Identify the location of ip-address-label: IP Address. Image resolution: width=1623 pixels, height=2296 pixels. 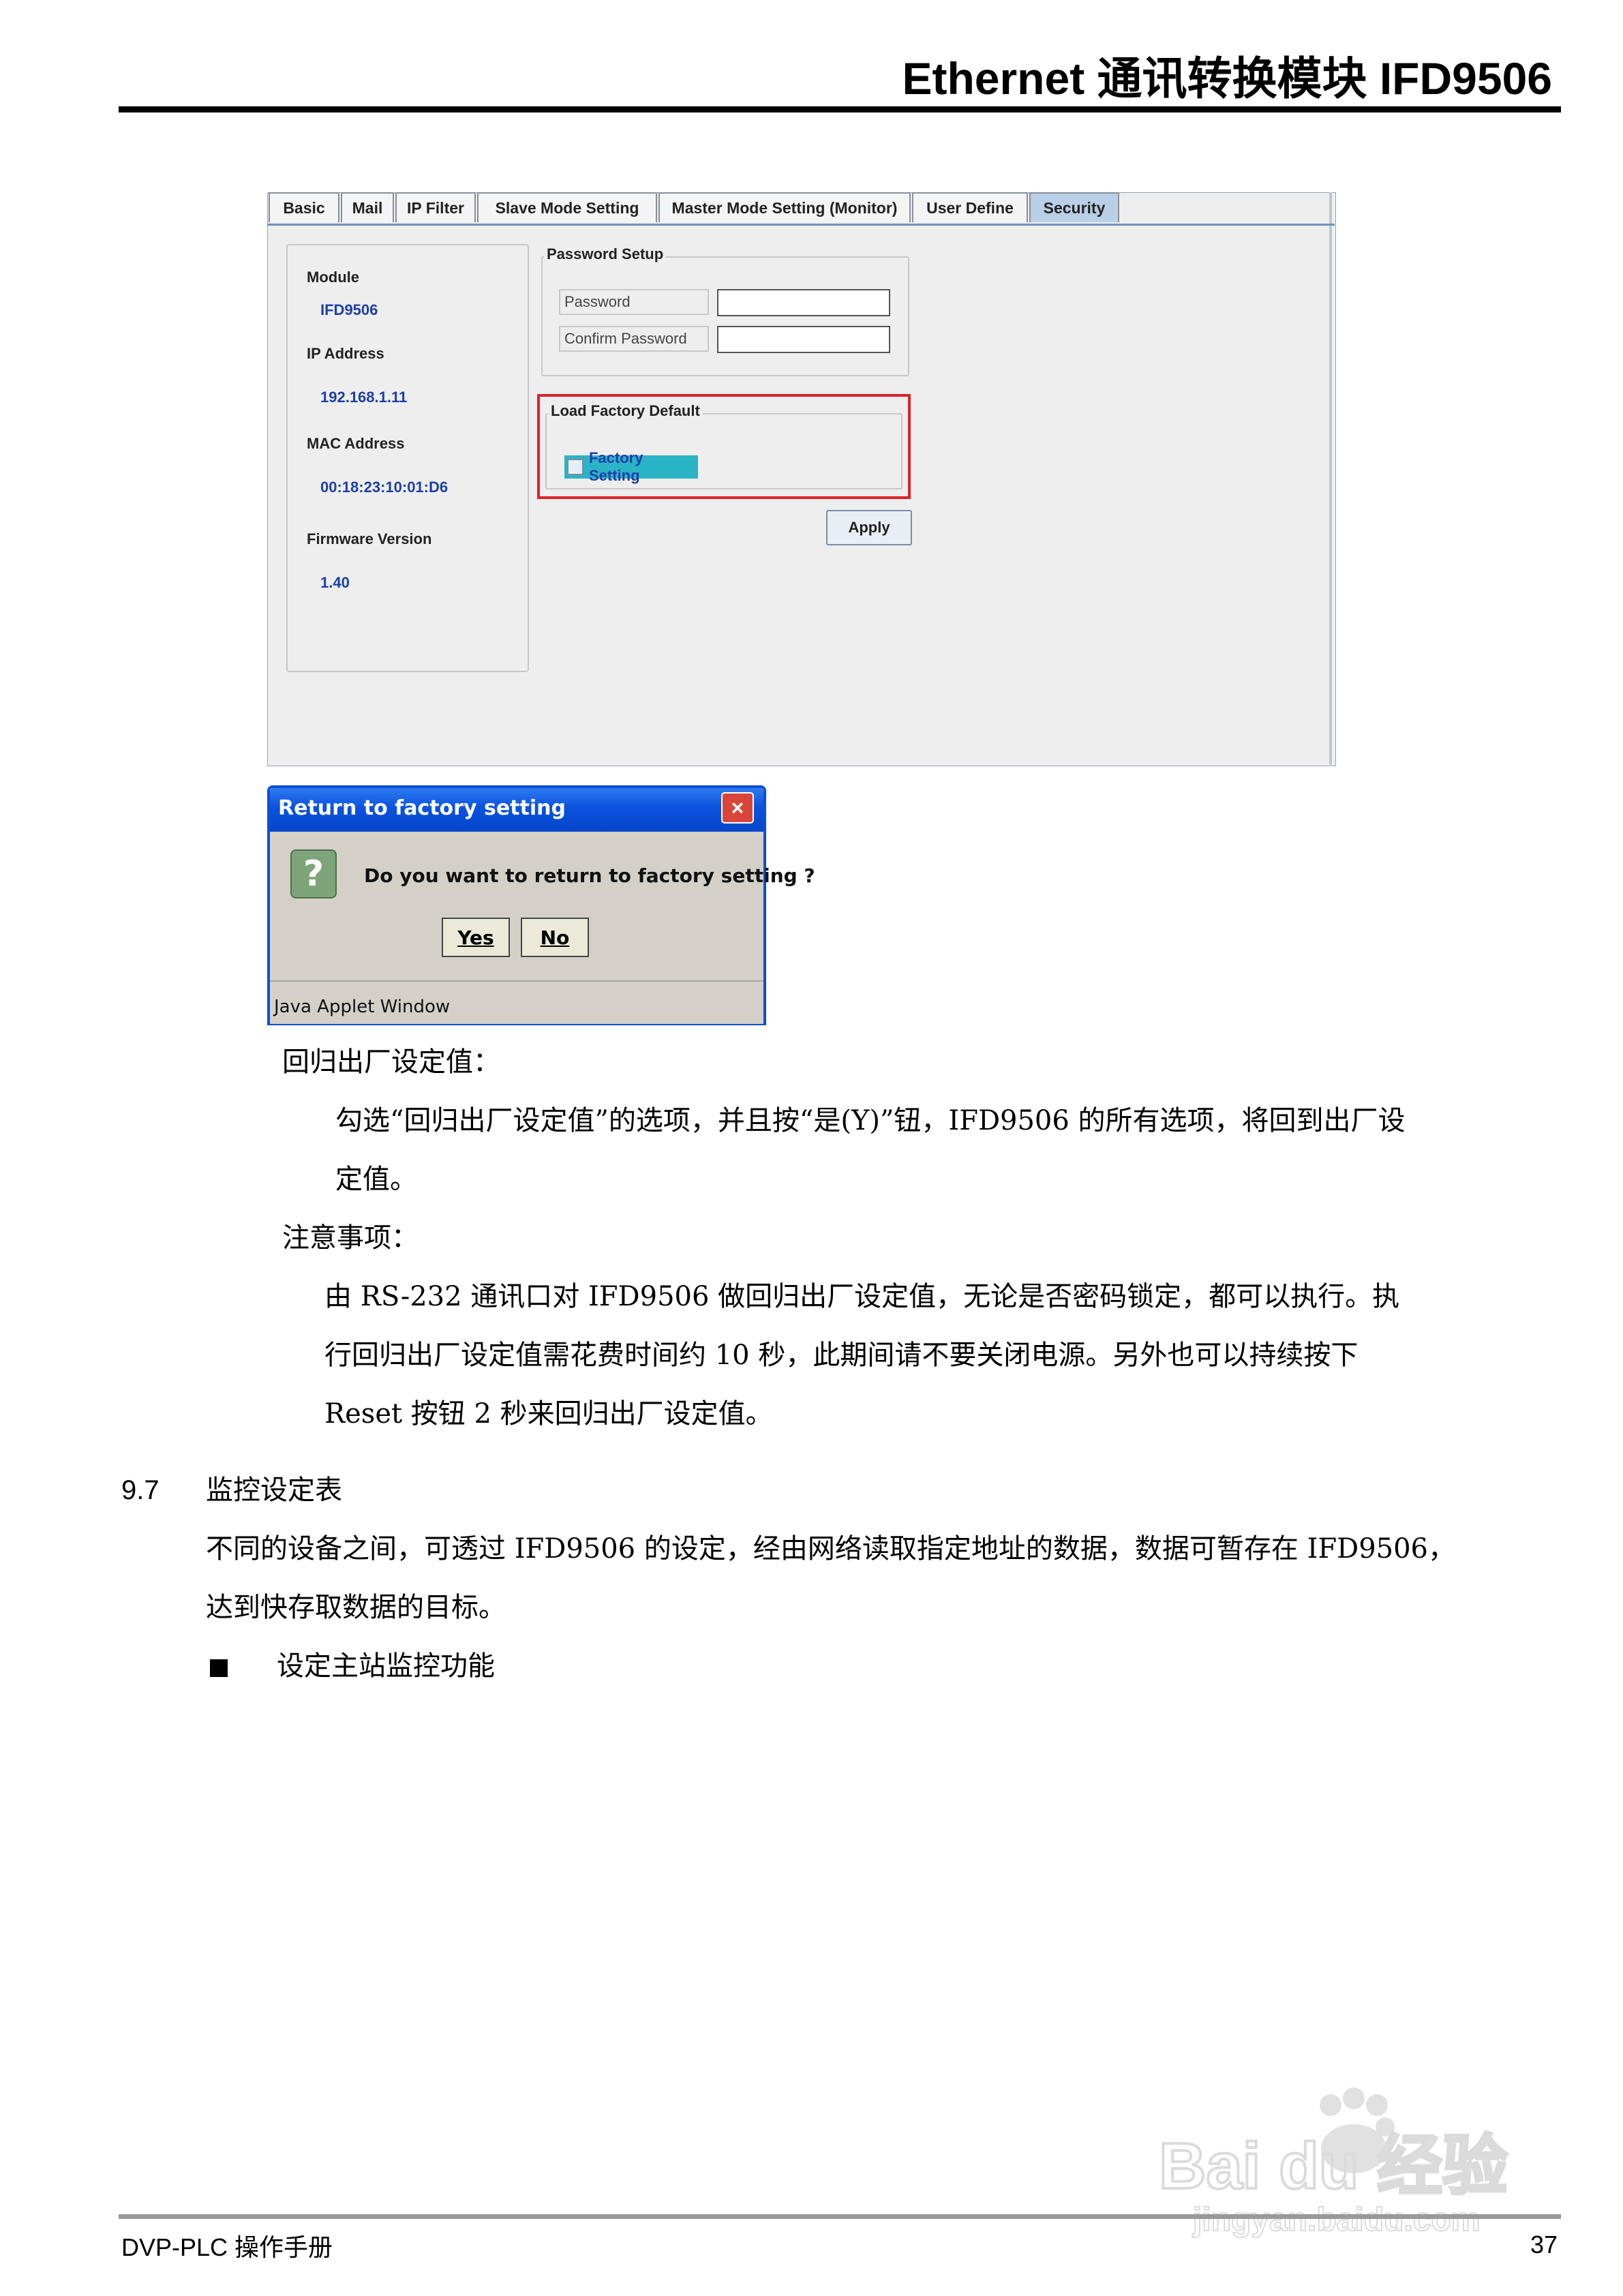
(345, 353).